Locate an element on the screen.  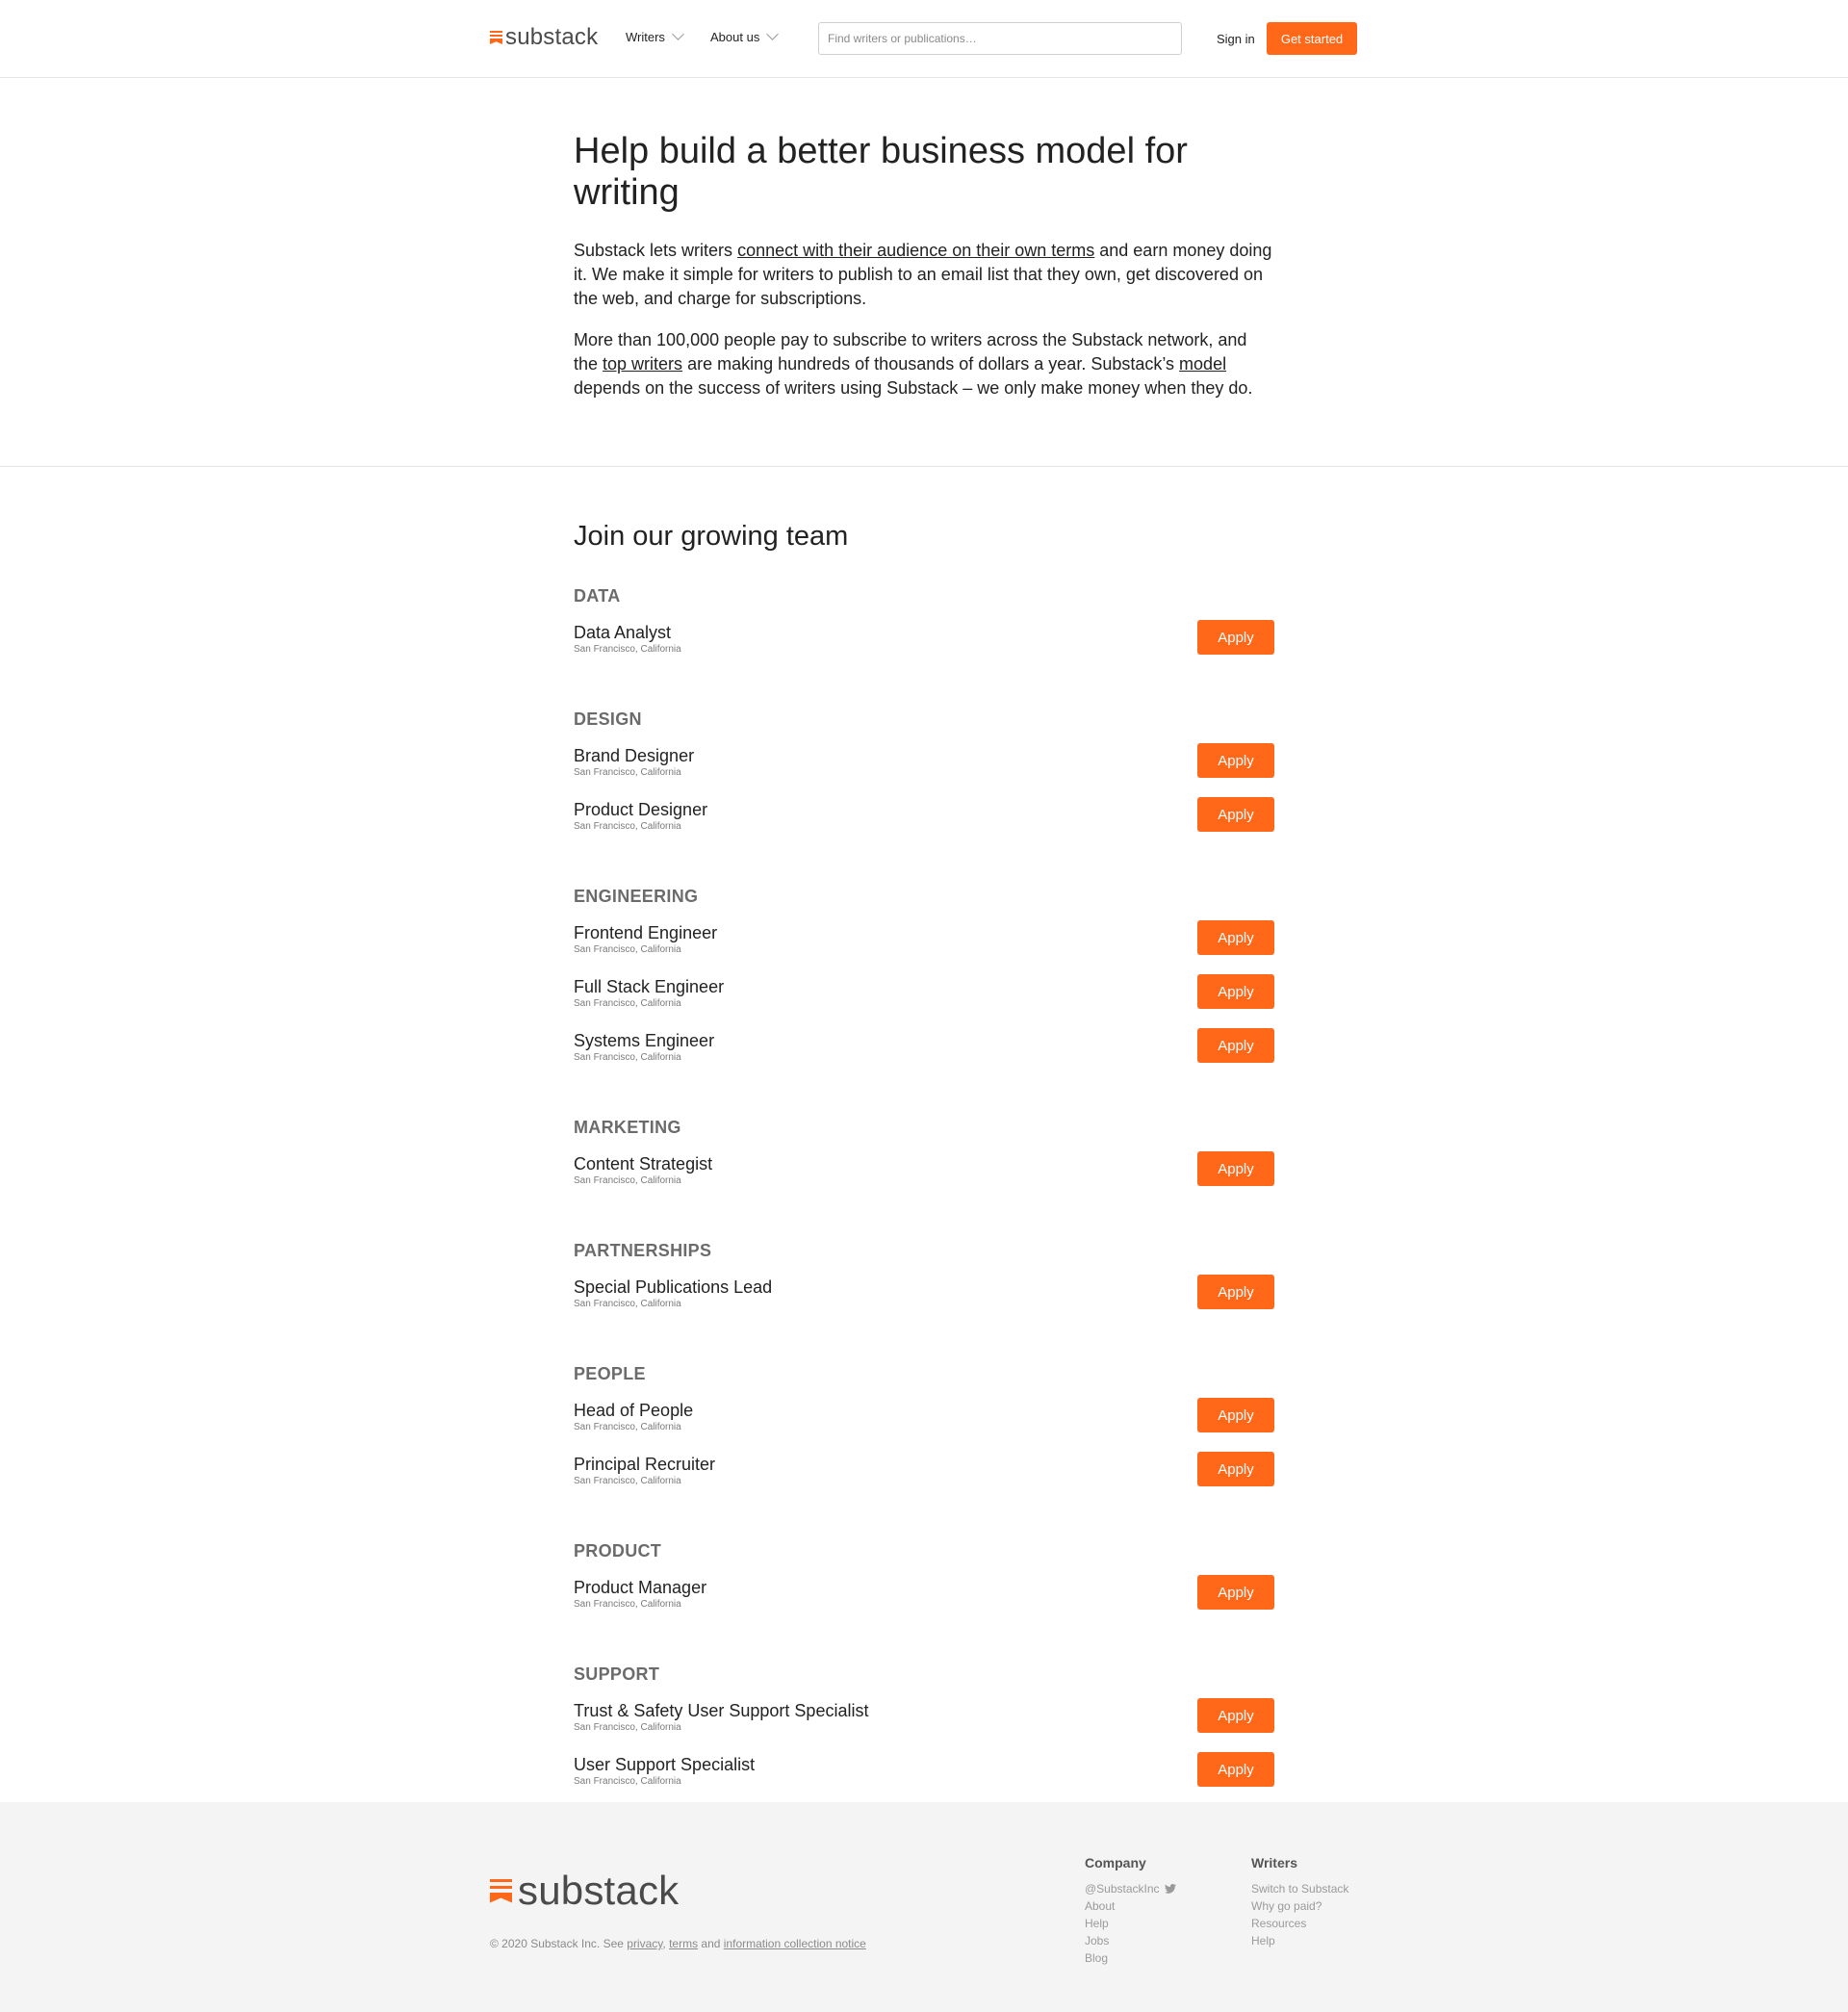
privacy-link: privacy is located at coordinates (644, 1944).